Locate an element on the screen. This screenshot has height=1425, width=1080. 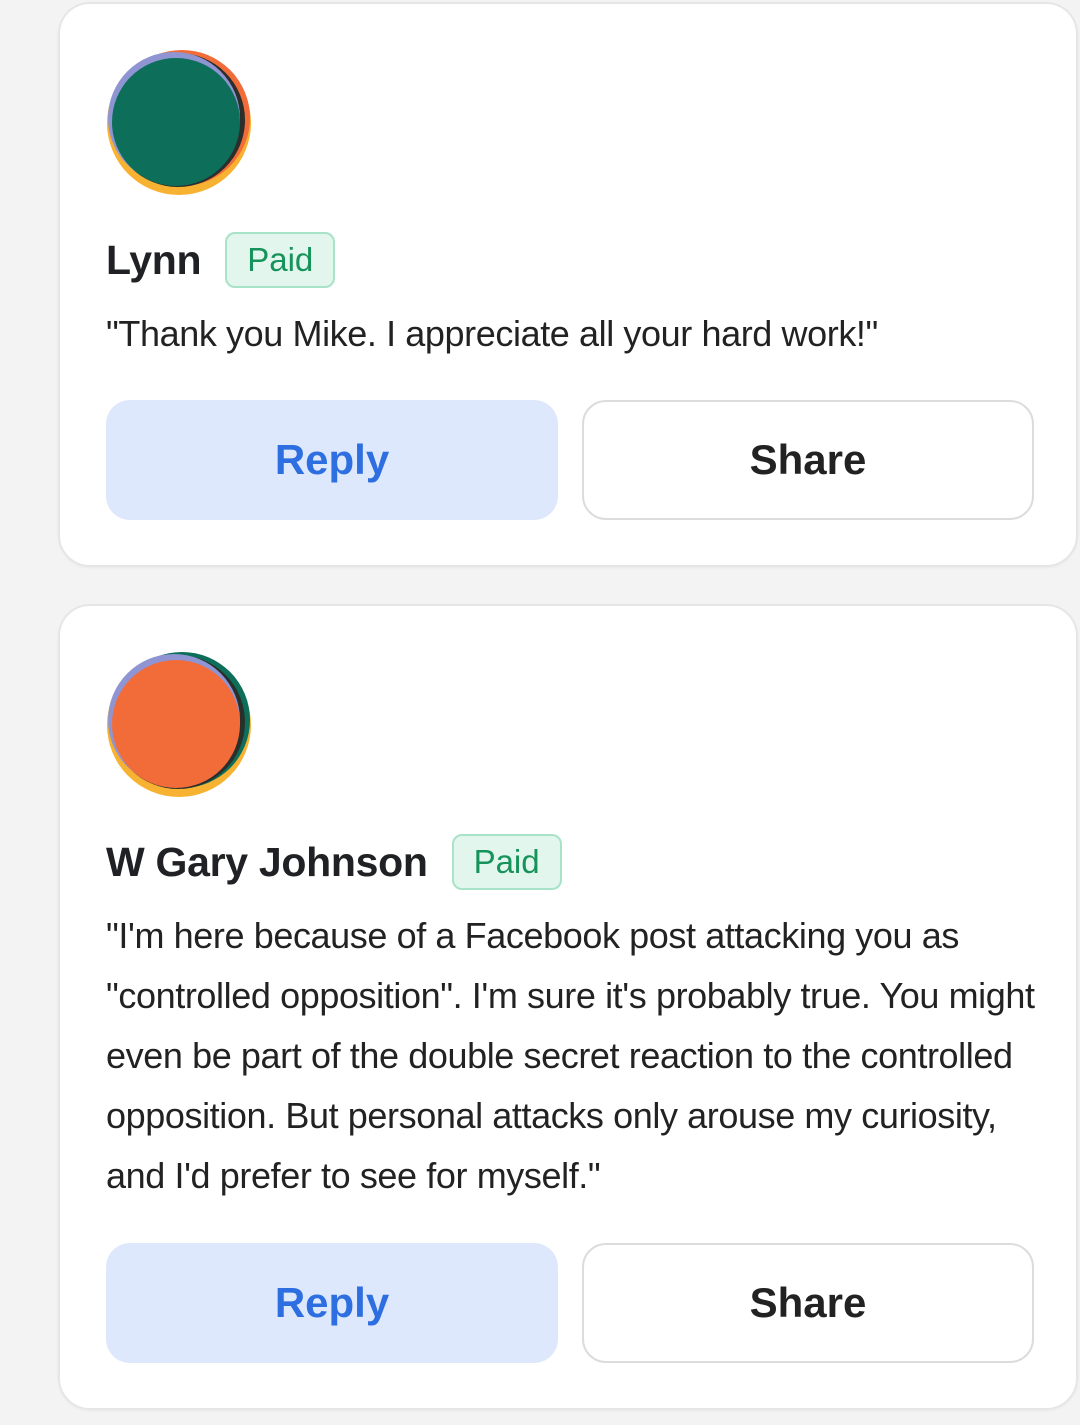
avatar-green-orb-icon is located at coordinates (179, 123).